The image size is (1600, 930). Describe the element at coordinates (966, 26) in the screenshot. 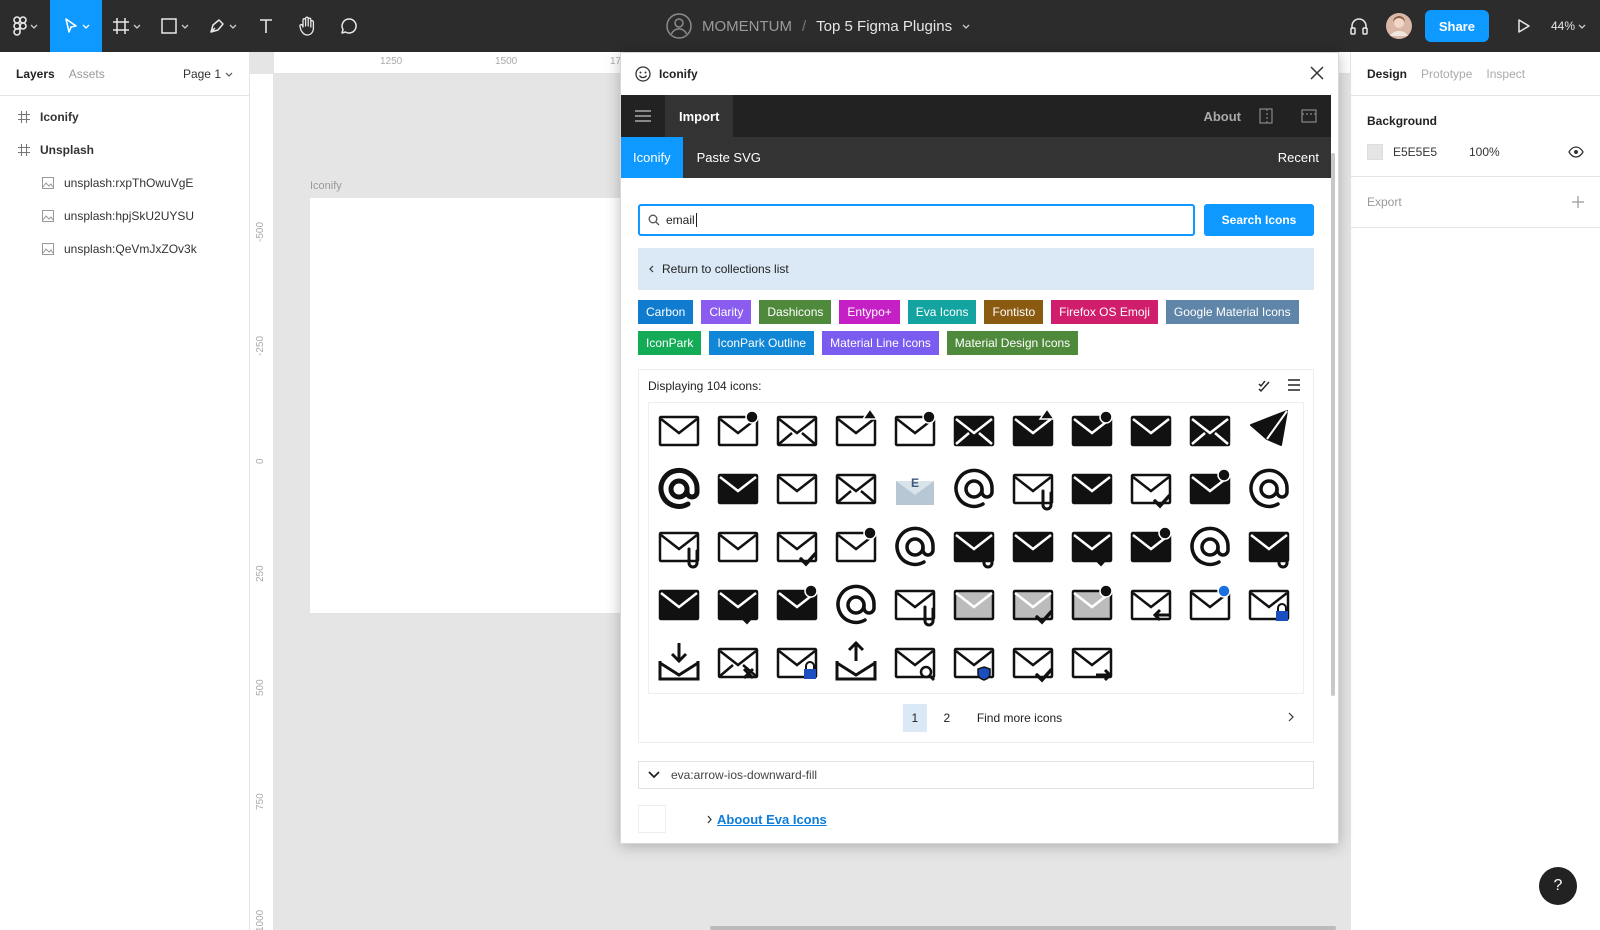

I see `chevron-down-icon` at that location.